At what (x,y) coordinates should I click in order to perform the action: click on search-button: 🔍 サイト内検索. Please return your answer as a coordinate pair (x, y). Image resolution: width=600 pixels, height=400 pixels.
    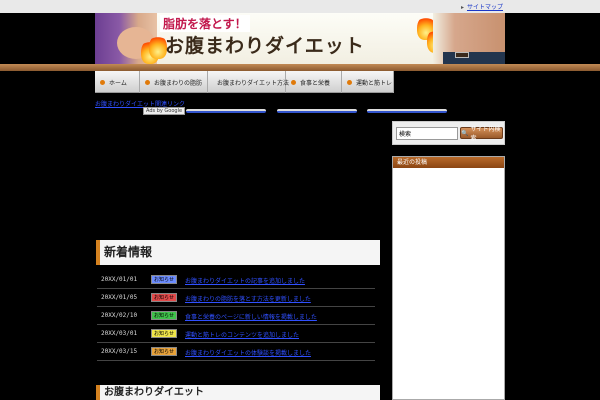
    Looking at the image, I should click on (481, 134).